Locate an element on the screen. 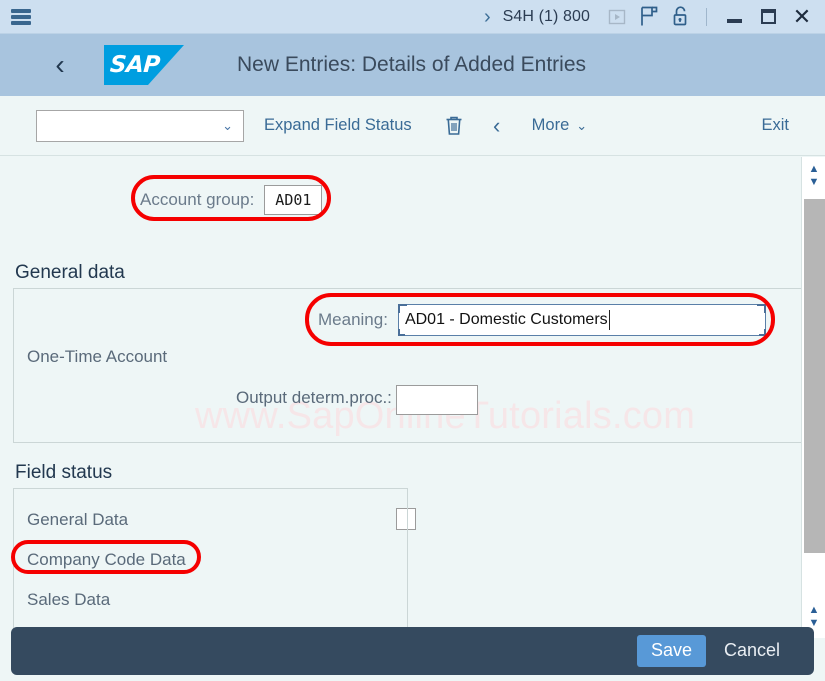 This screenshot has width=825, height=681. one-time-account-label: One-Time Account is located at coordinates (97, 356).